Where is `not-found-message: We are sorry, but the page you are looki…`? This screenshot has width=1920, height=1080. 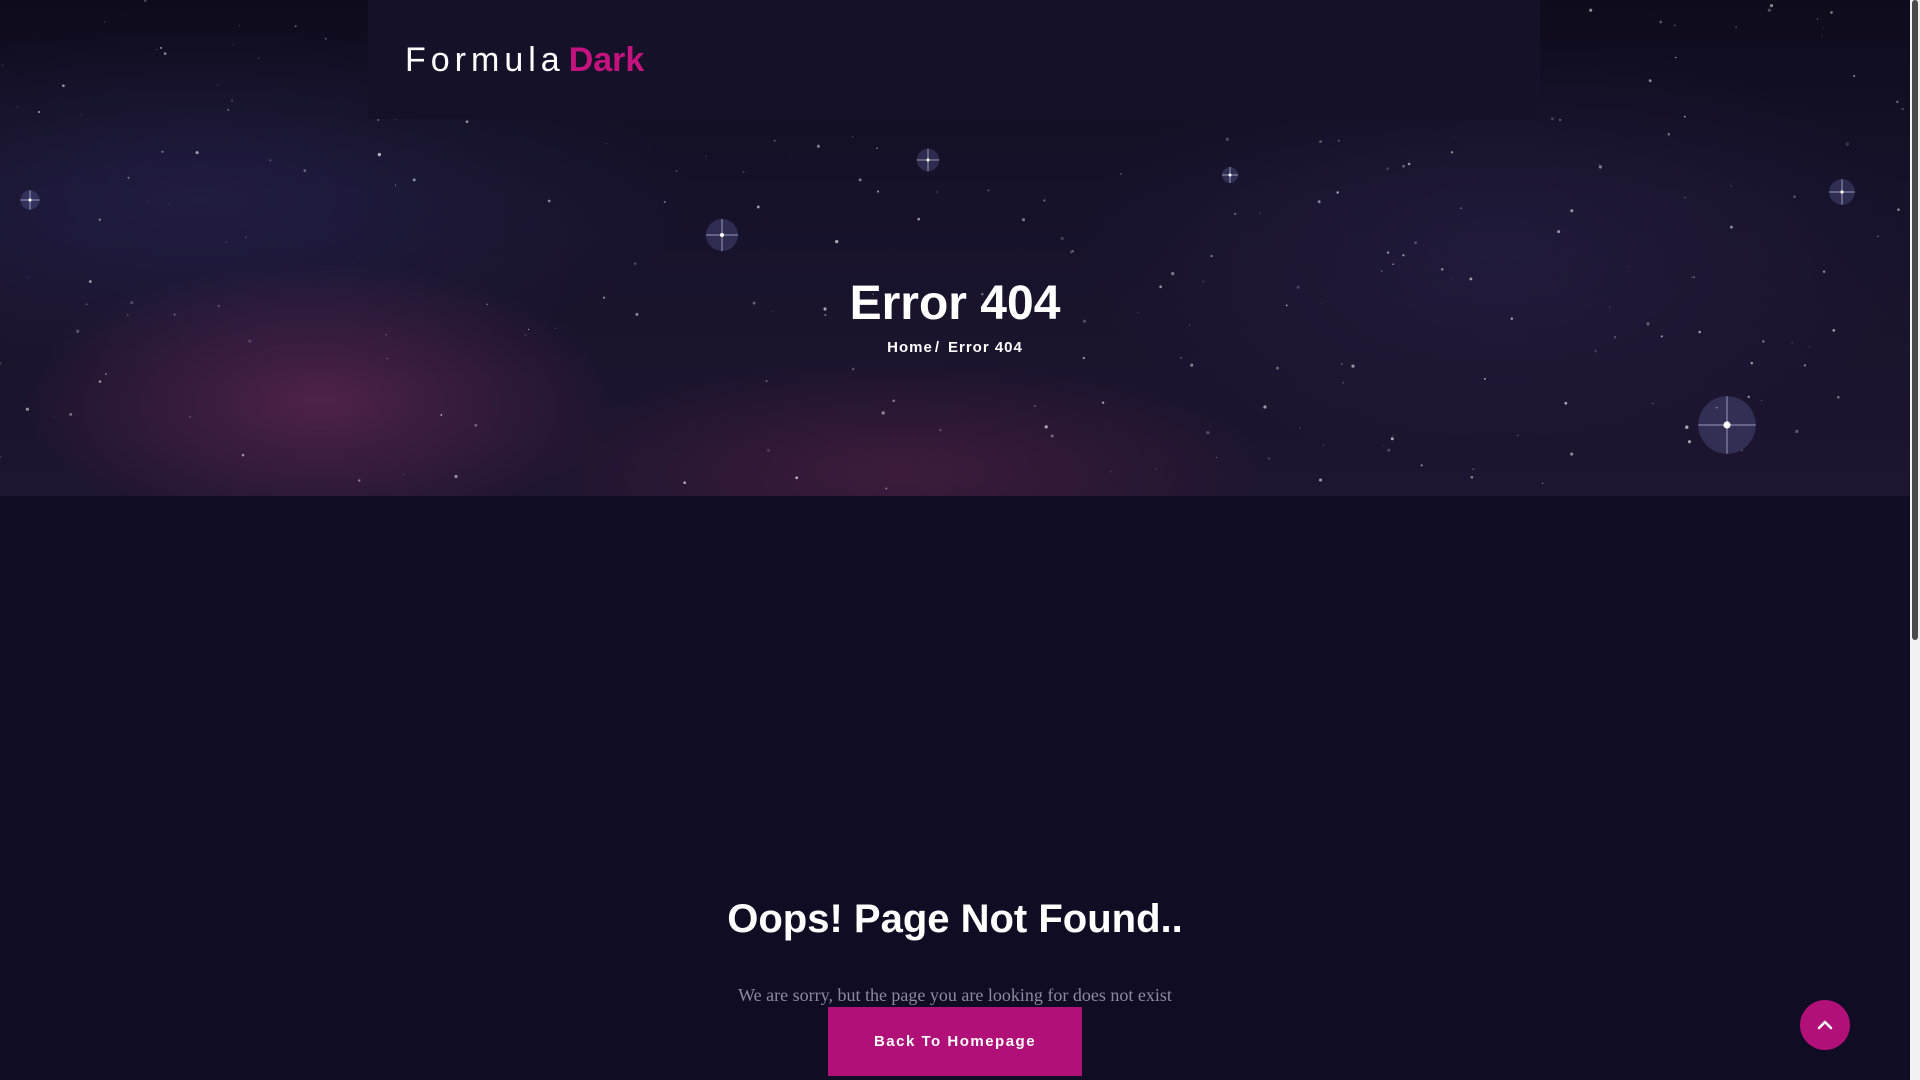 not-found-message: We are sorry, but the page you are looki… is located at coordinates (955, 995).